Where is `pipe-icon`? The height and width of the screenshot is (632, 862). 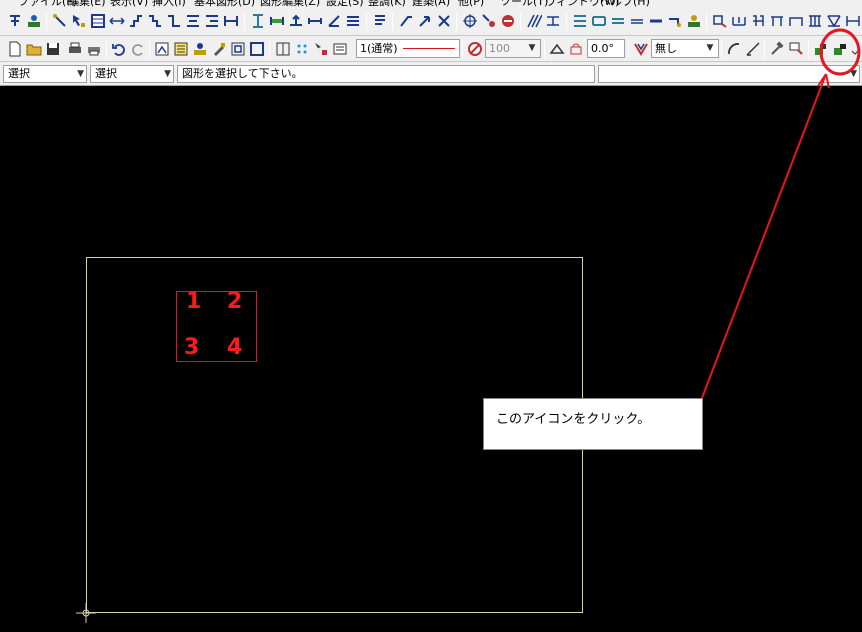
pipe-icon is located at coordinates (656, 21).